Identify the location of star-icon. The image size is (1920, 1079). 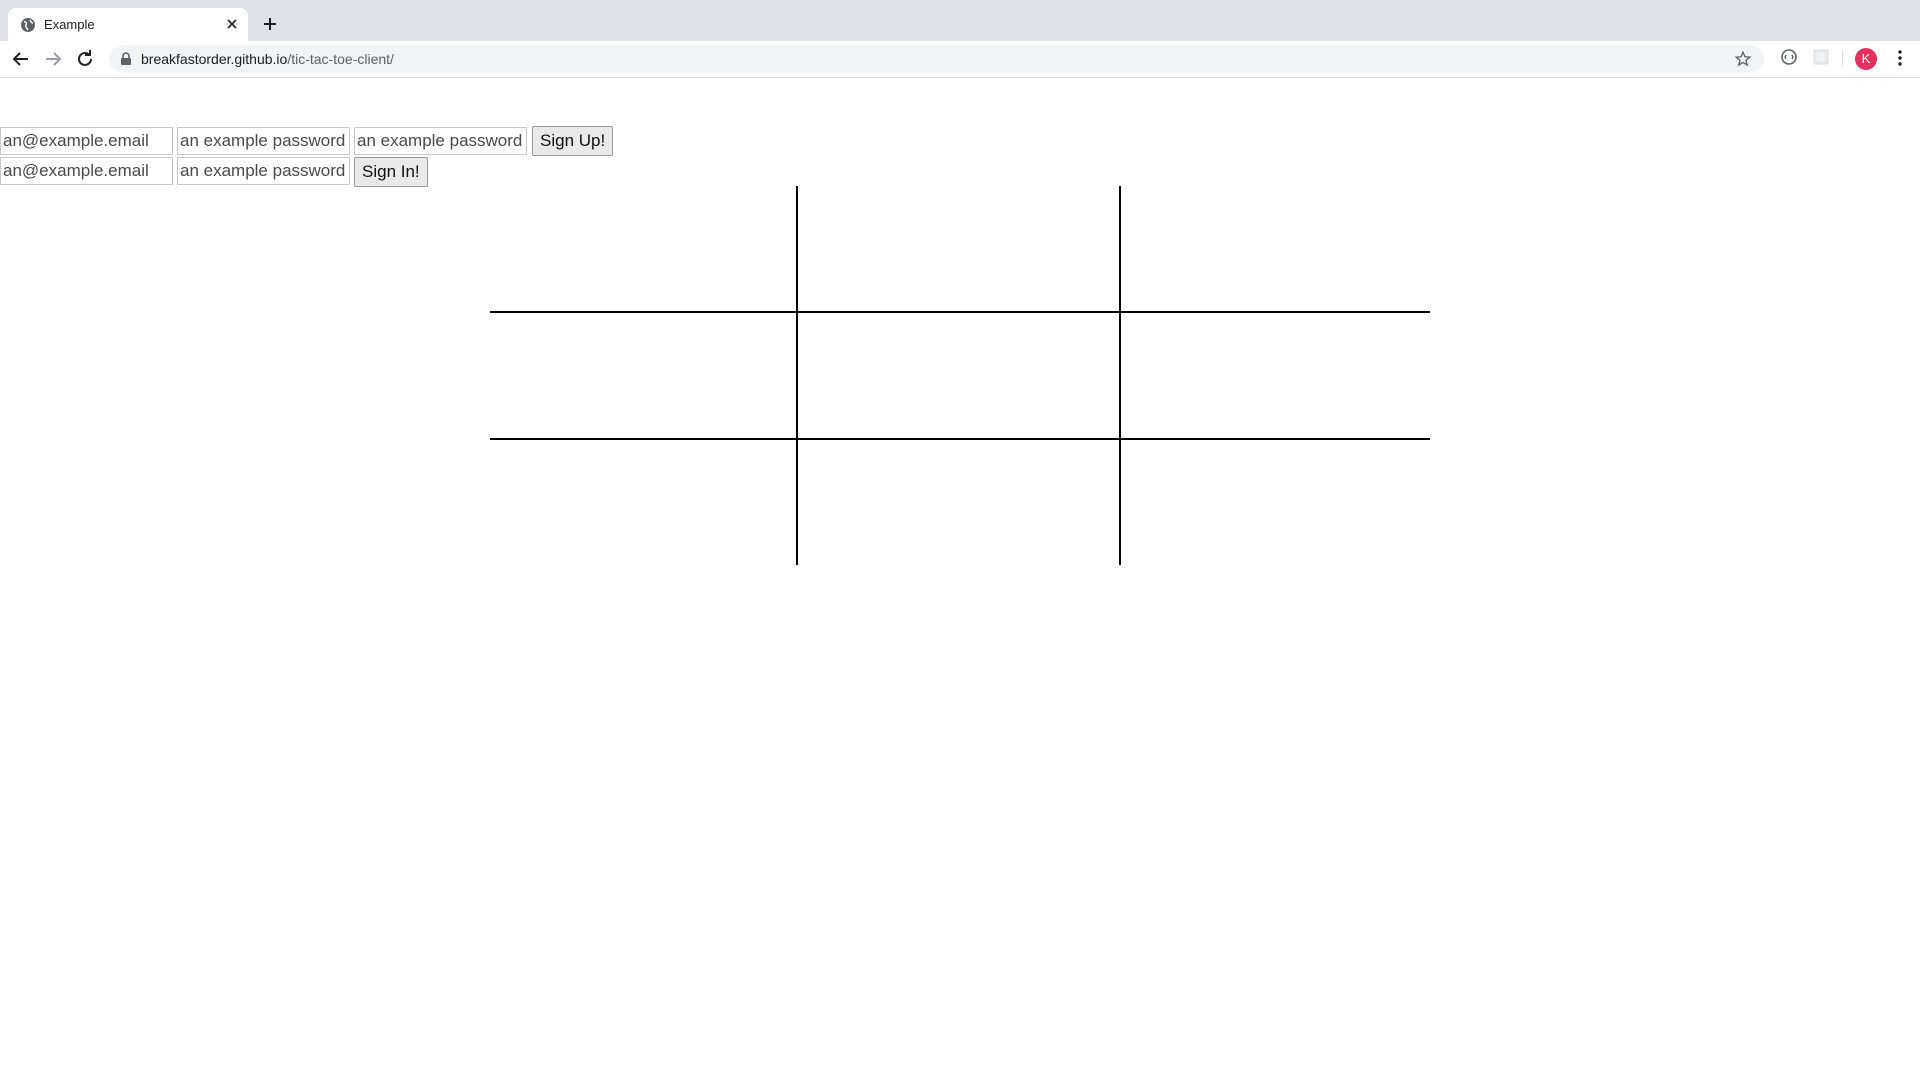
(1743, 59).